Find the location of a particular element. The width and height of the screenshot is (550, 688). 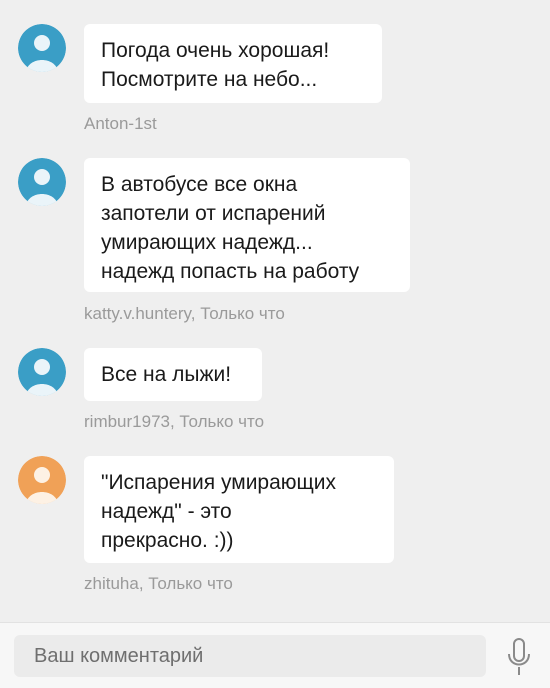

microphone-icon is located at coordinates (519, 657).